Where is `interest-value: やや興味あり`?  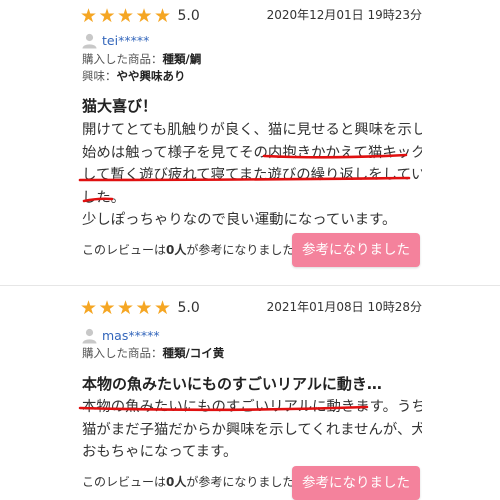 interest-value: やや興味あり is located at coordinates (151, 76).